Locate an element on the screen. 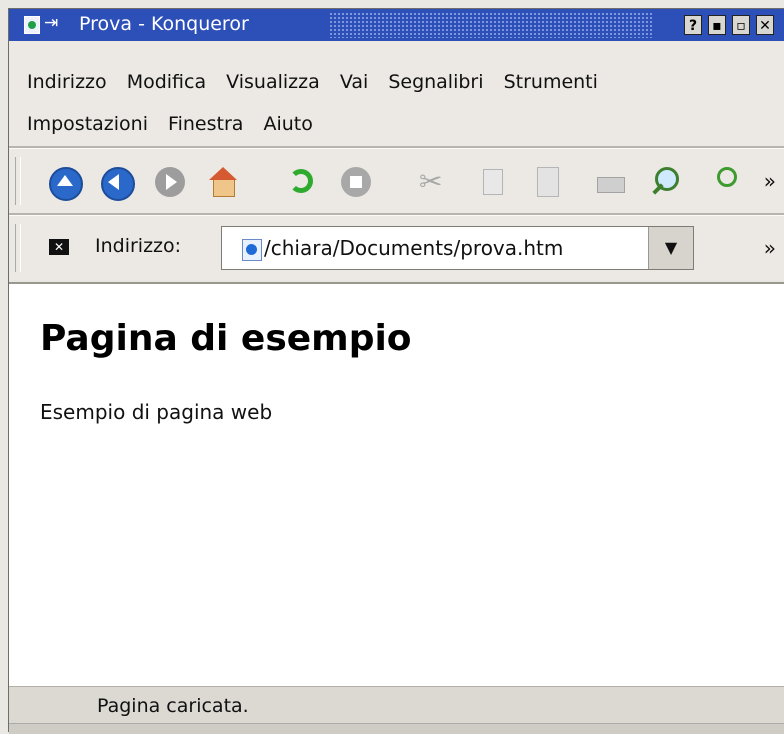 This screenshot has height=734, width=784. url-text: /chiara/Documents/prova.htm is located at coordinates (413, 248).